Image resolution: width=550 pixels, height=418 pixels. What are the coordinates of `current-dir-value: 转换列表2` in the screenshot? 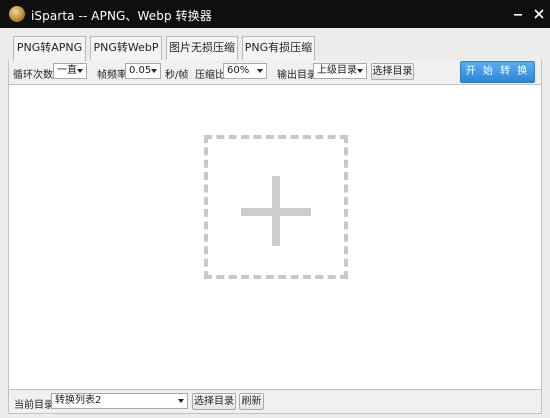 It's located at (78, 400).